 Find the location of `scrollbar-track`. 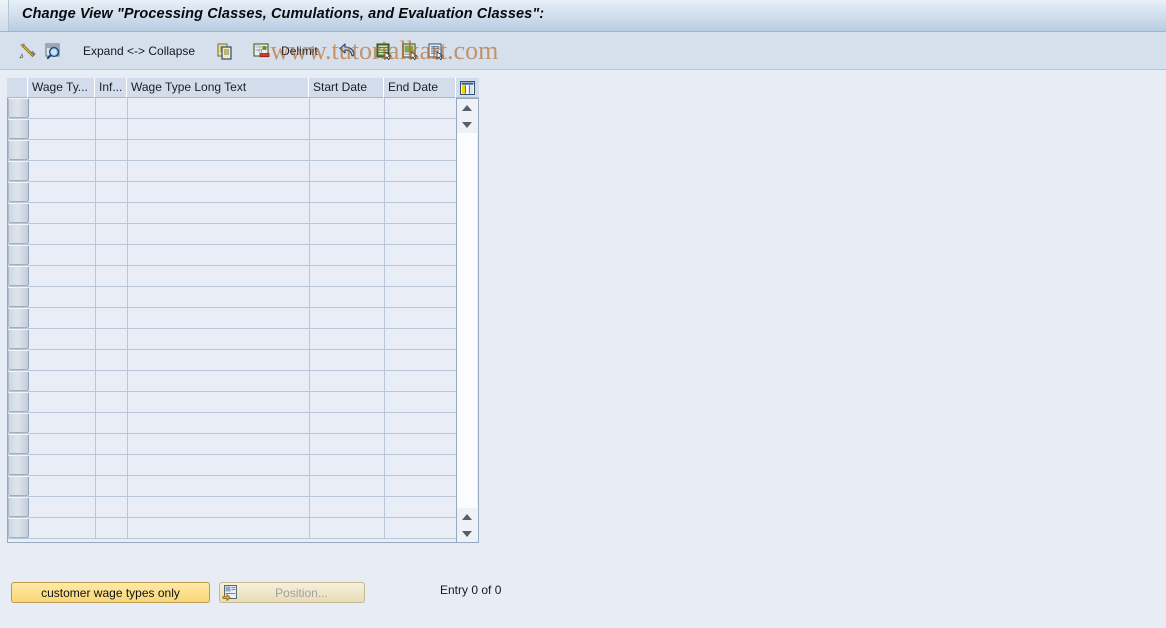

scrollbar-track is located at coordinates (467, 320).